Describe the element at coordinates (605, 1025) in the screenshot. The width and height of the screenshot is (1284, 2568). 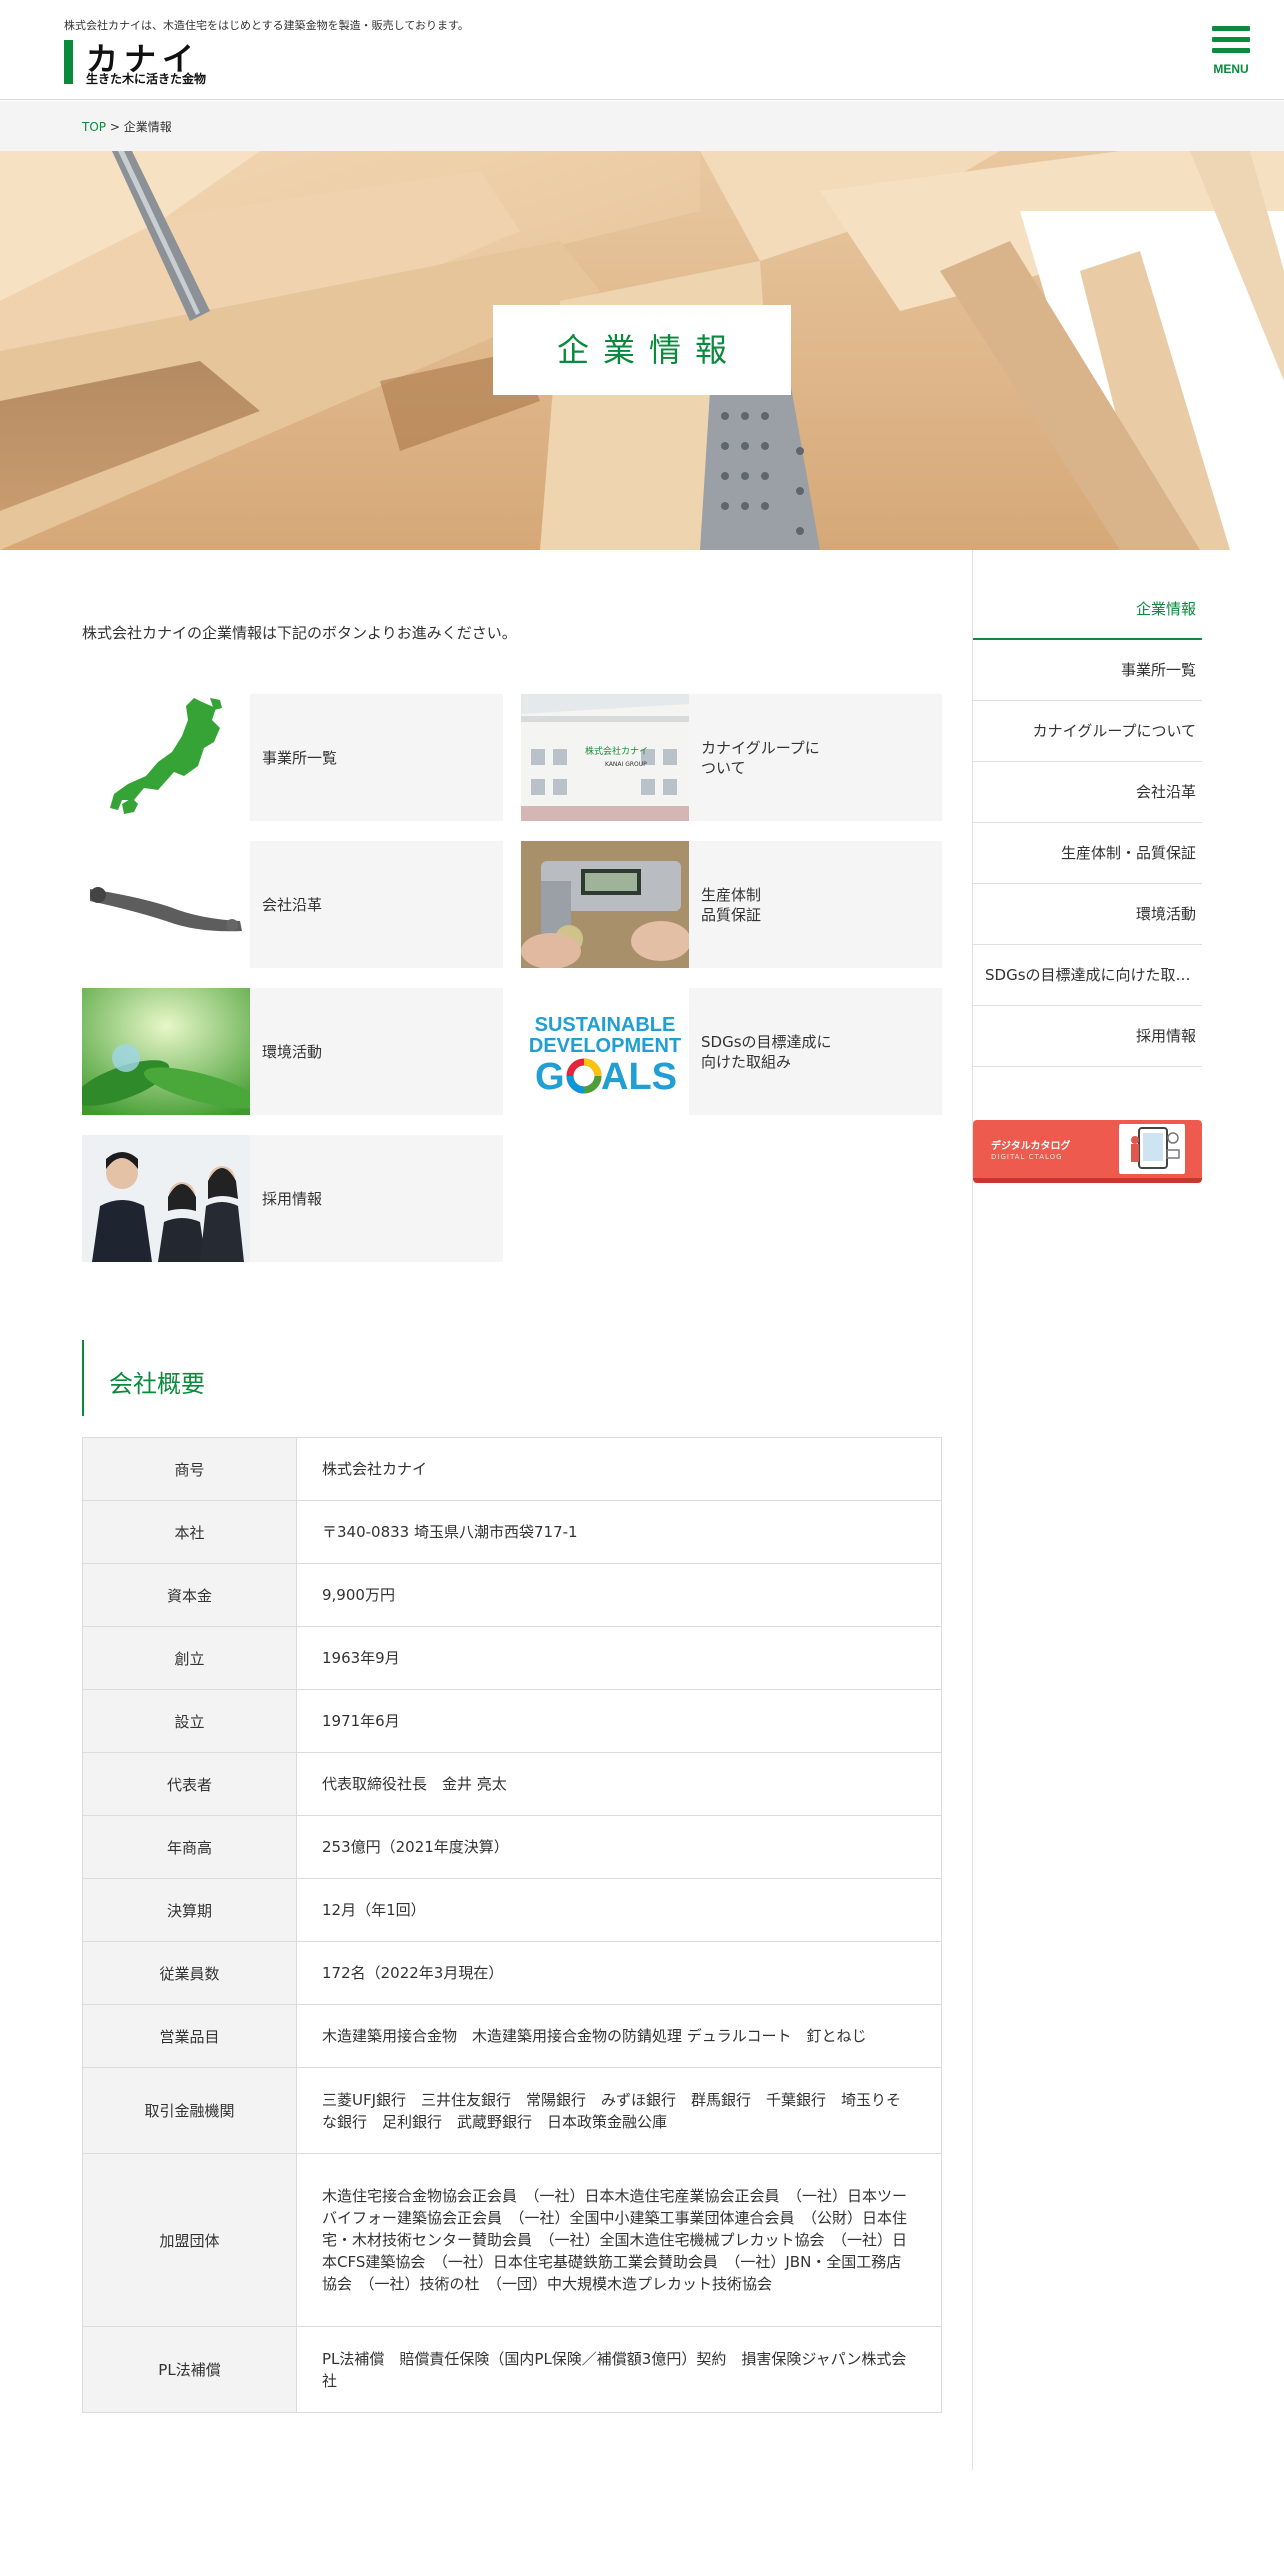
I see `sdgs-line1: SUSTAINABLE` at that location.